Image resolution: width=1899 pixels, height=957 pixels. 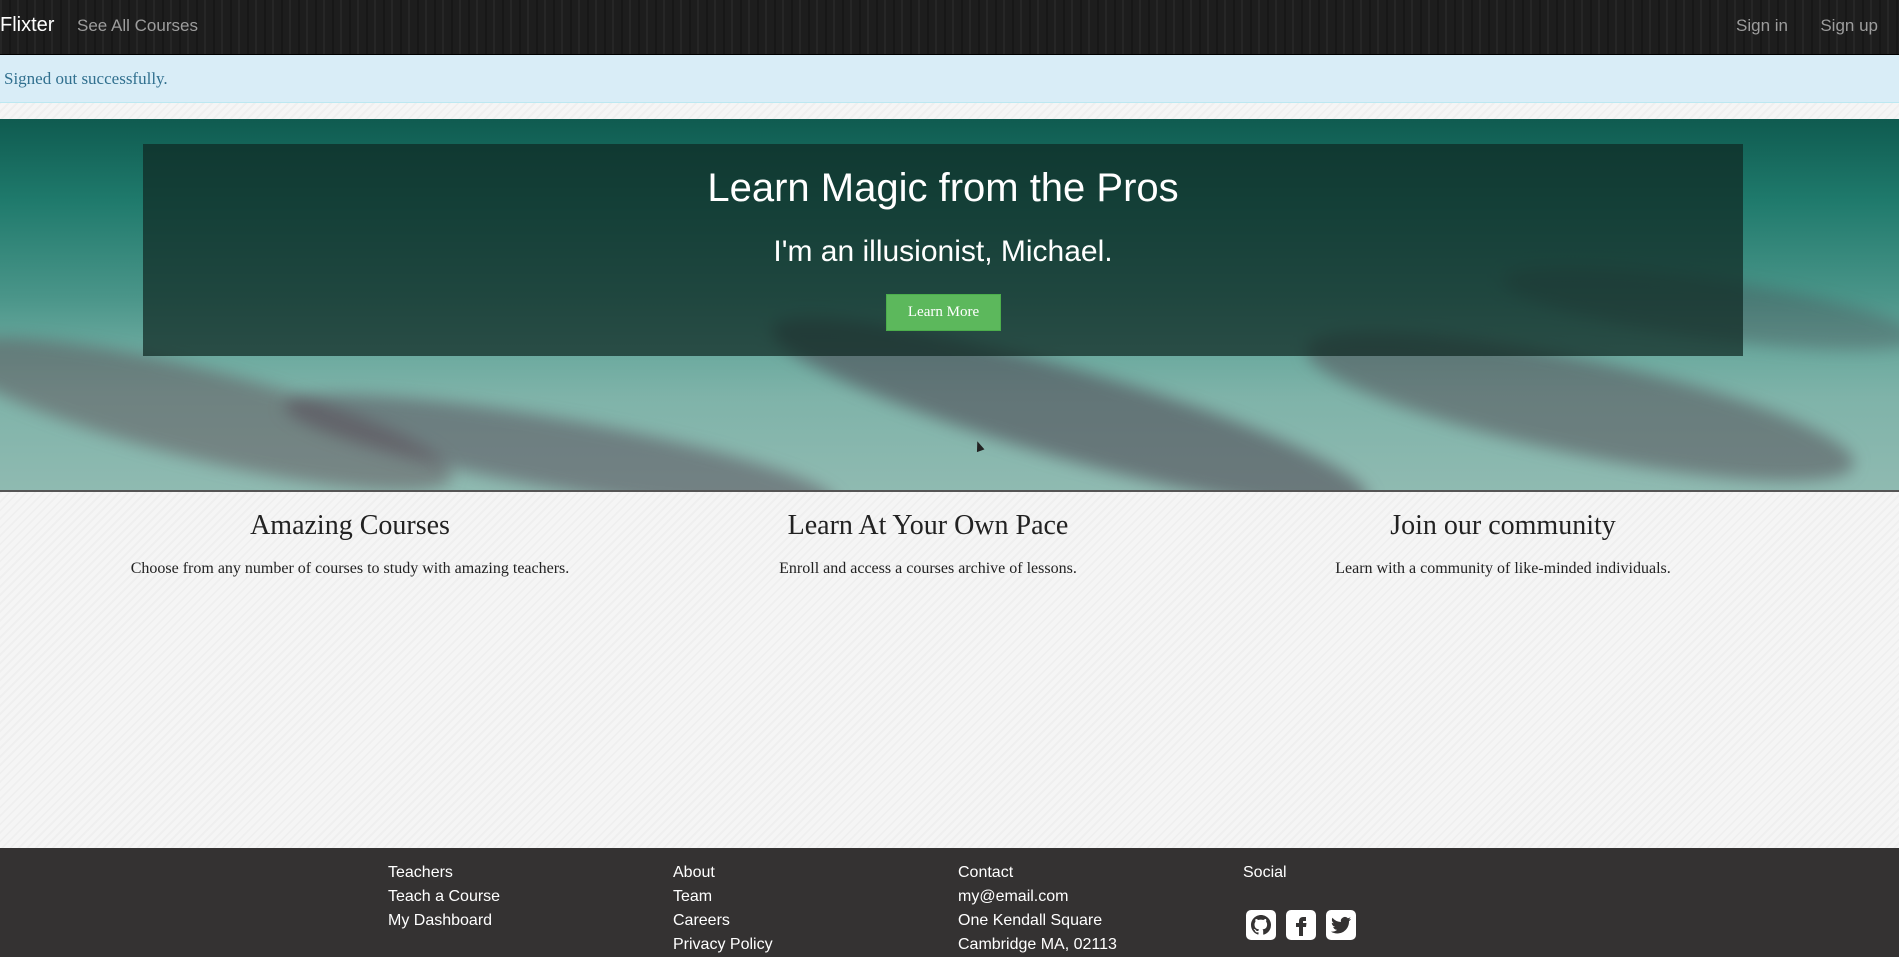 What do you see at coordinates (137, 26) in the screenshot?
I see `see-all-courses-link: See All Courses` at bounding box center [137, 26].